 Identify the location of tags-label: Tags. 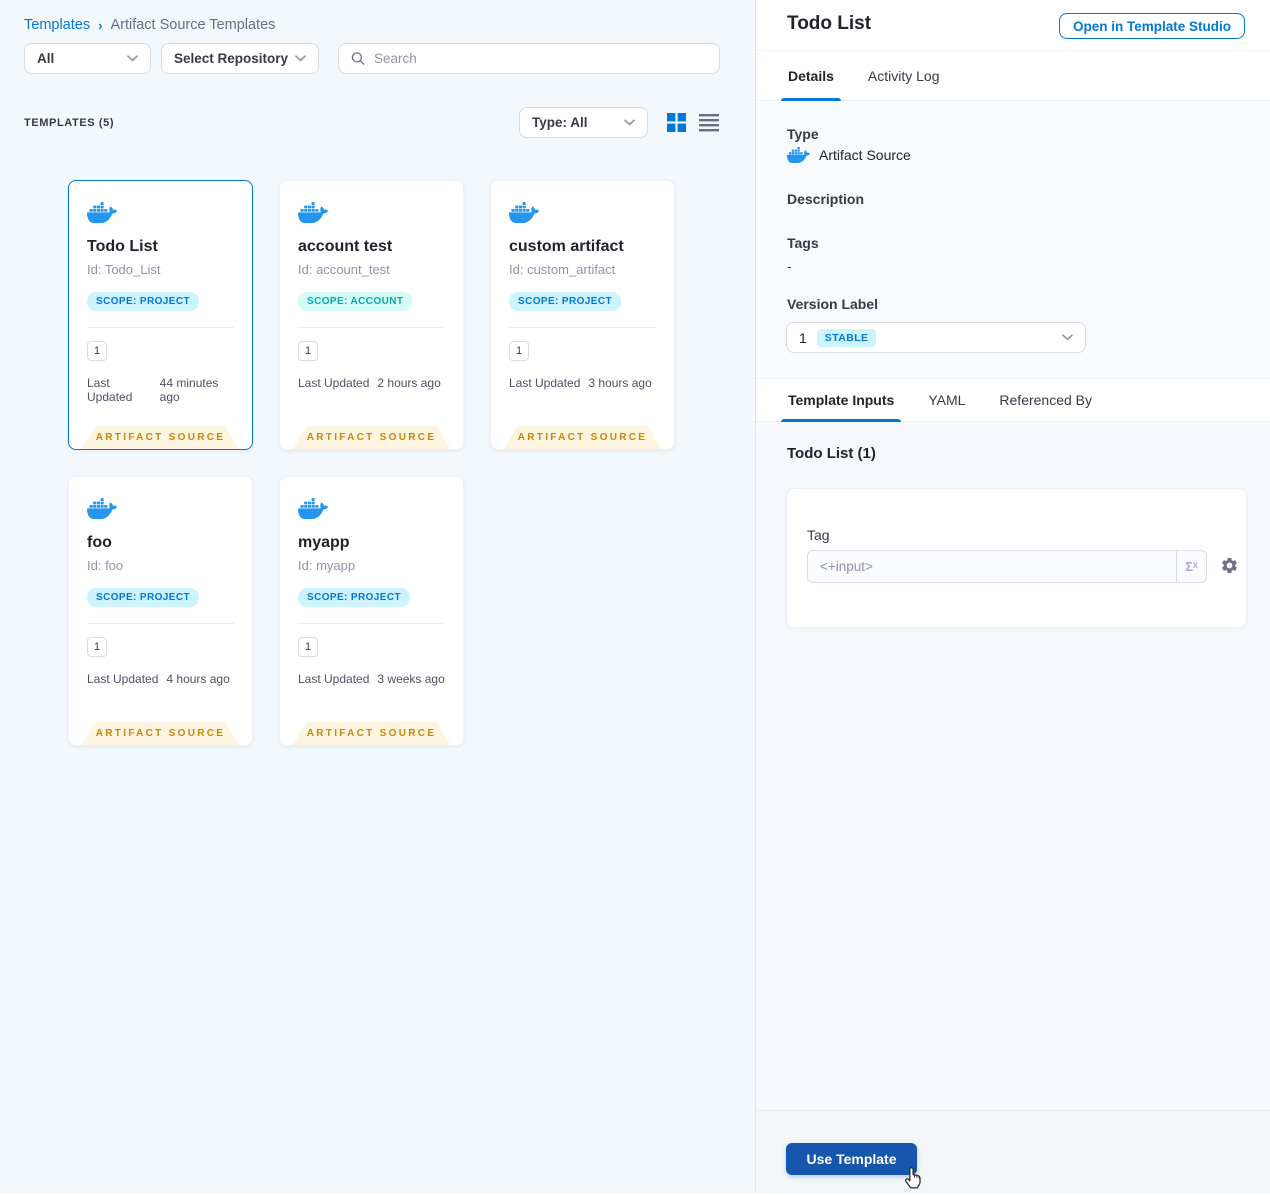
(803, 243).